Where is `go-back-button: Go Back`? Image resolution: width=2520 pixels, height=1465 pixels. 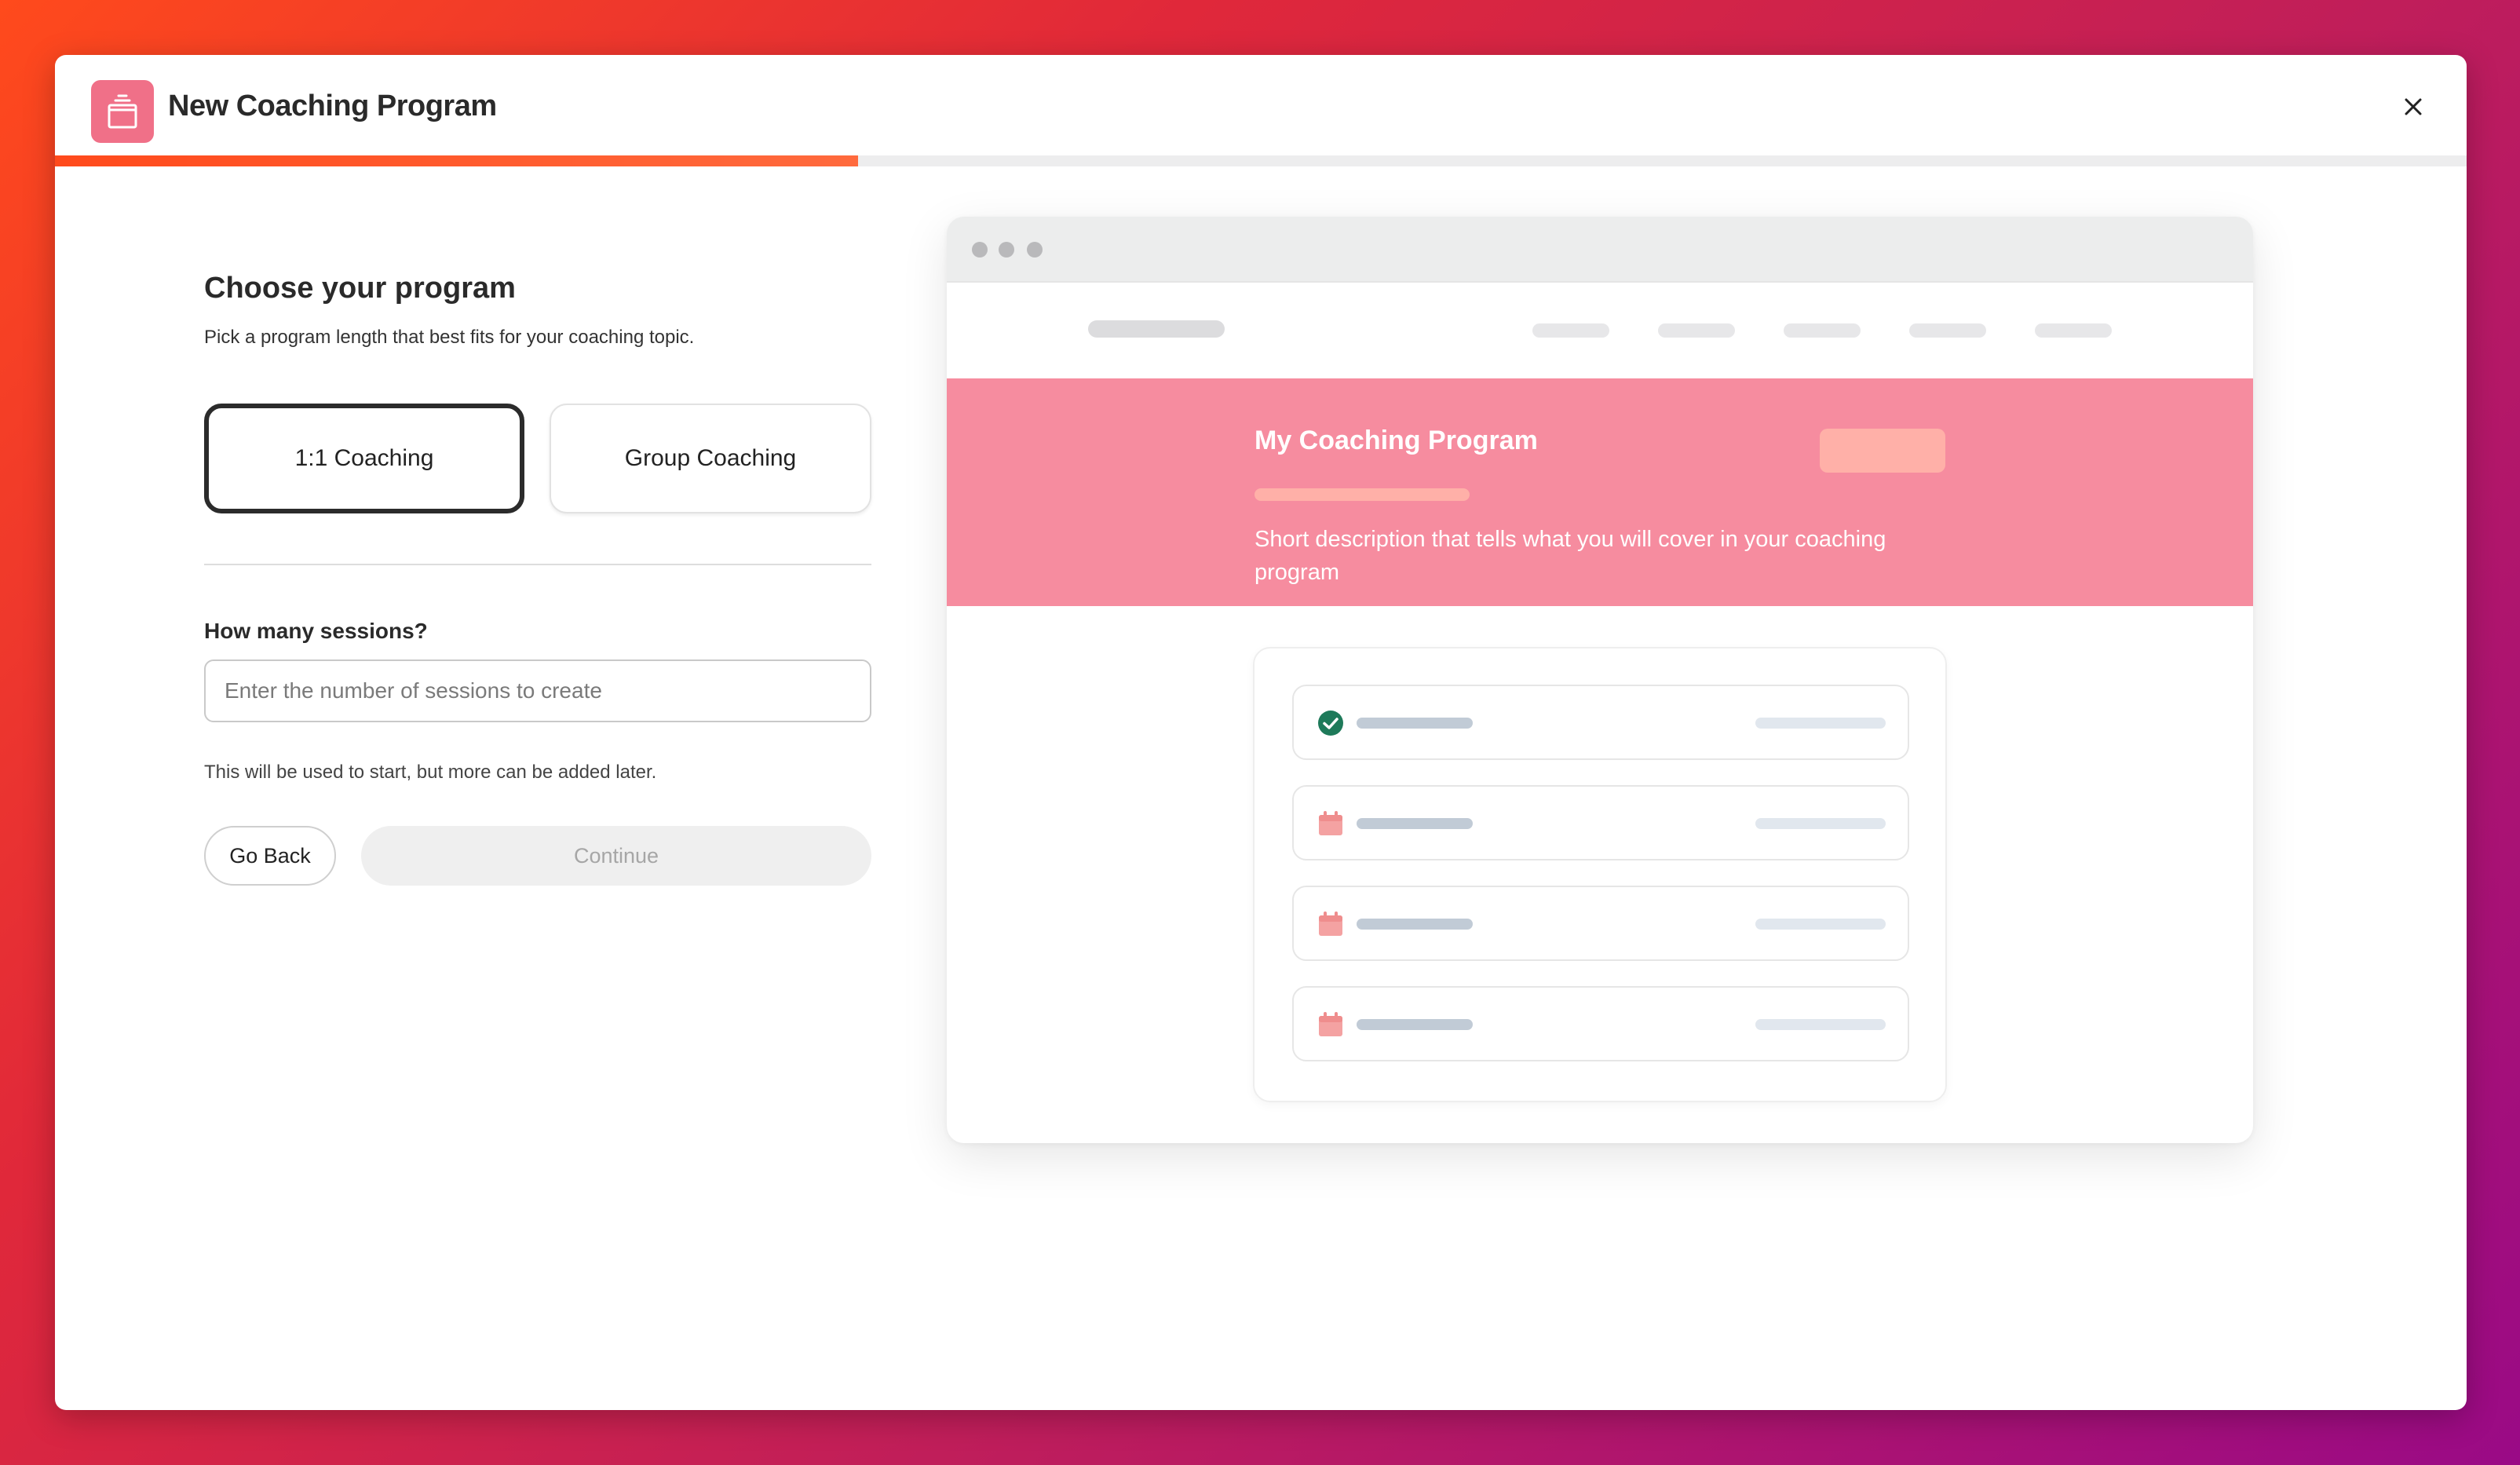 go-back-button: Go Back is located at coordinates (270, 856).